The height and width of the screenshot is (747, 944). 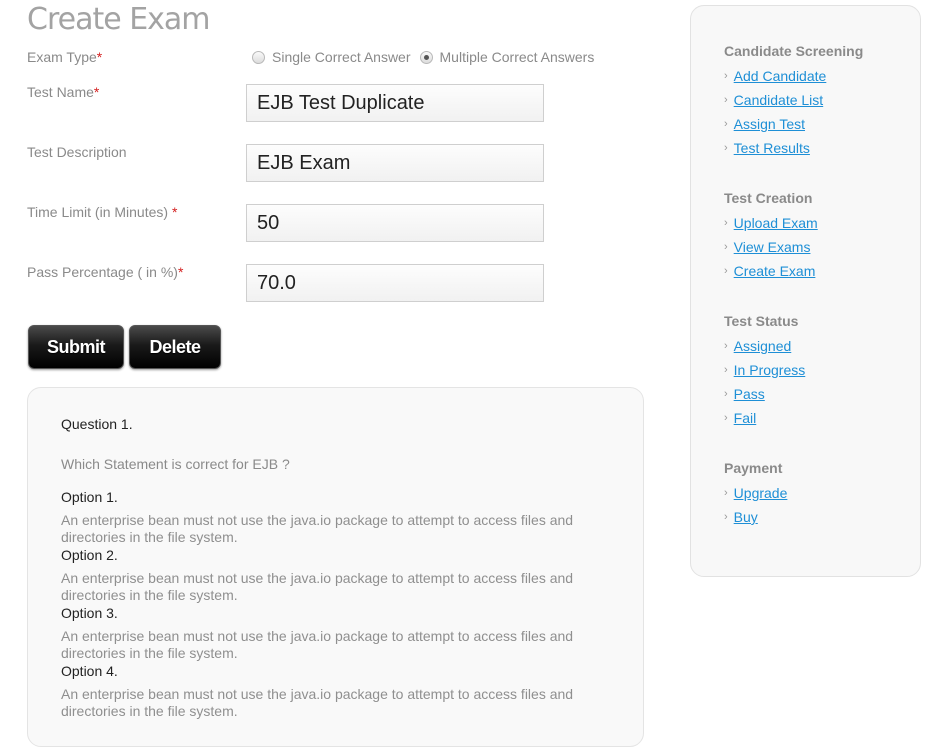 I want to click on time-limit-input, so click(x=395, y=223).